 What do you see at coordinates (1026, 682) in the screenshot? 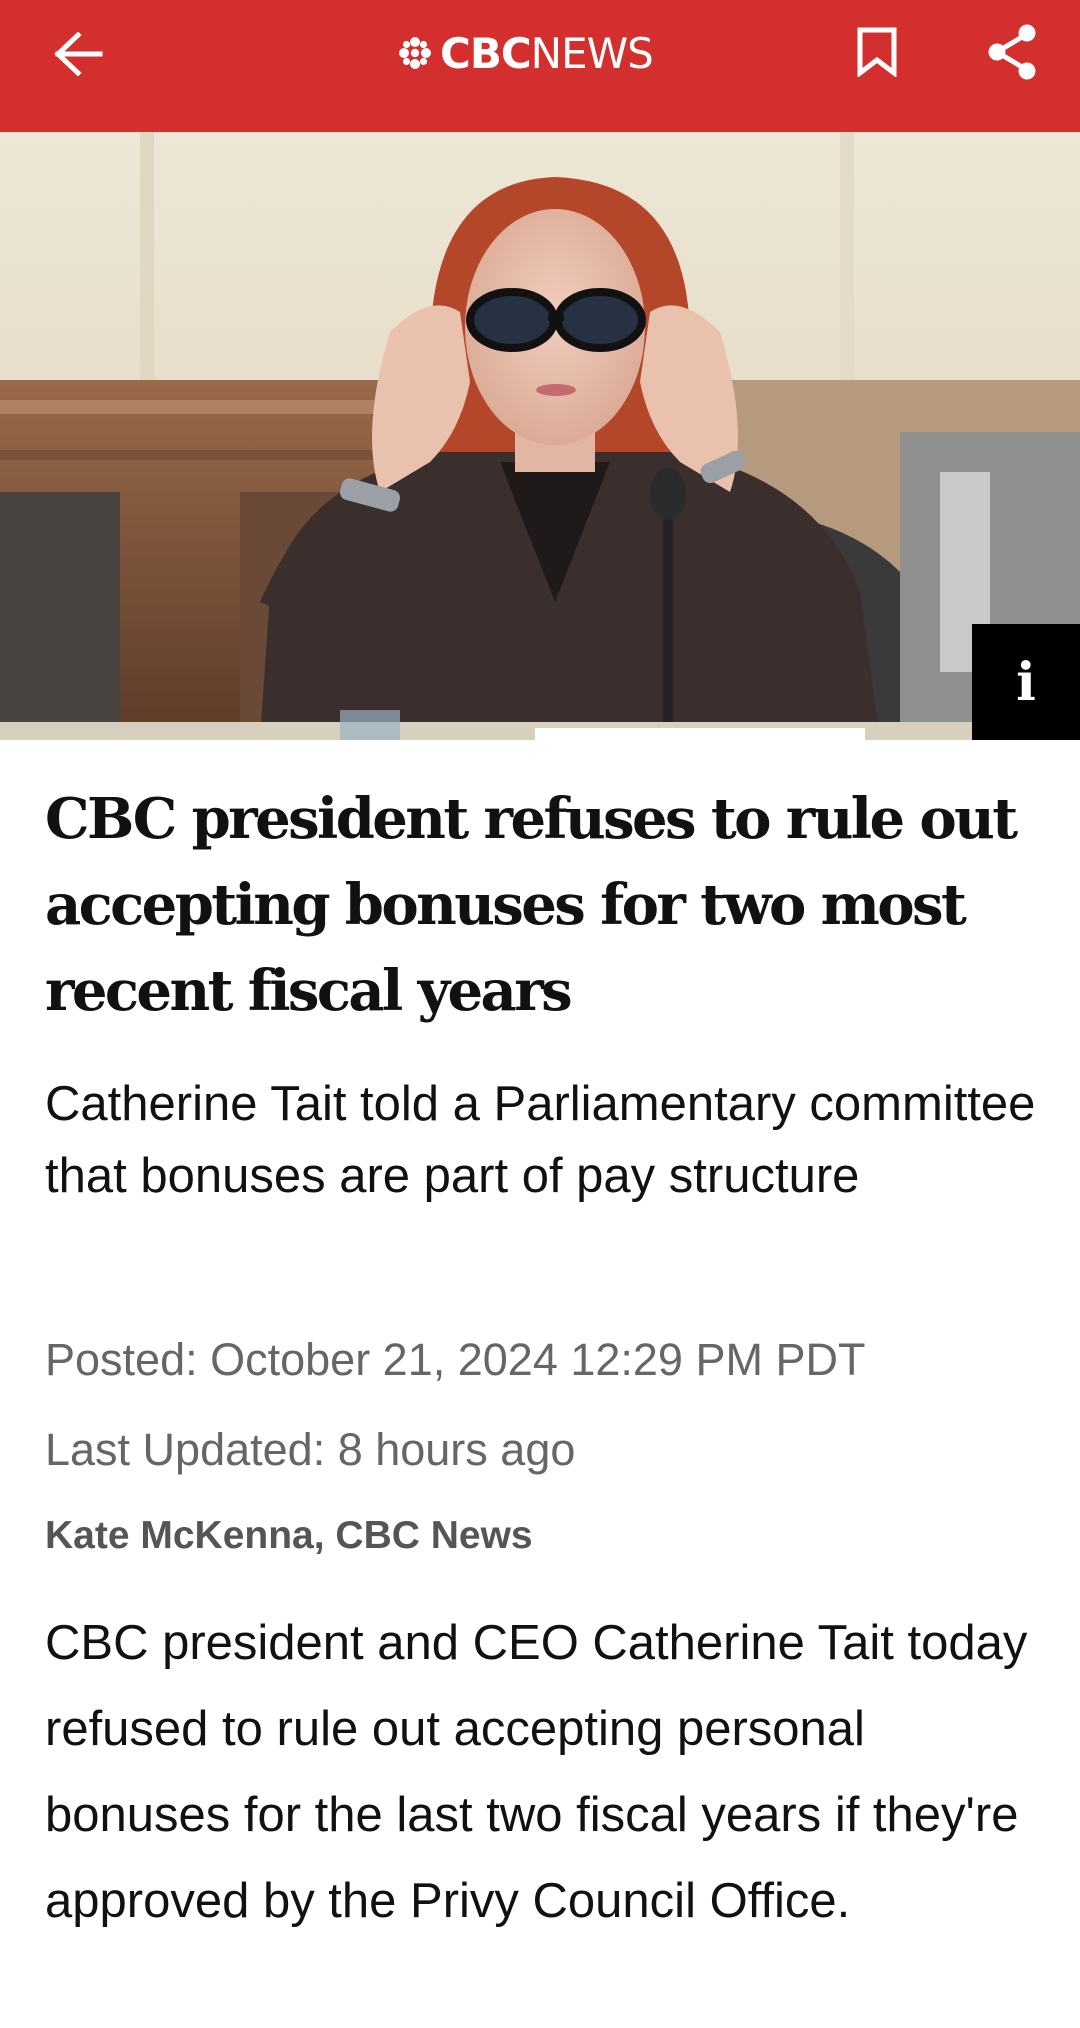
I see `image-info-button: i` at bounding box center [1026, 682].